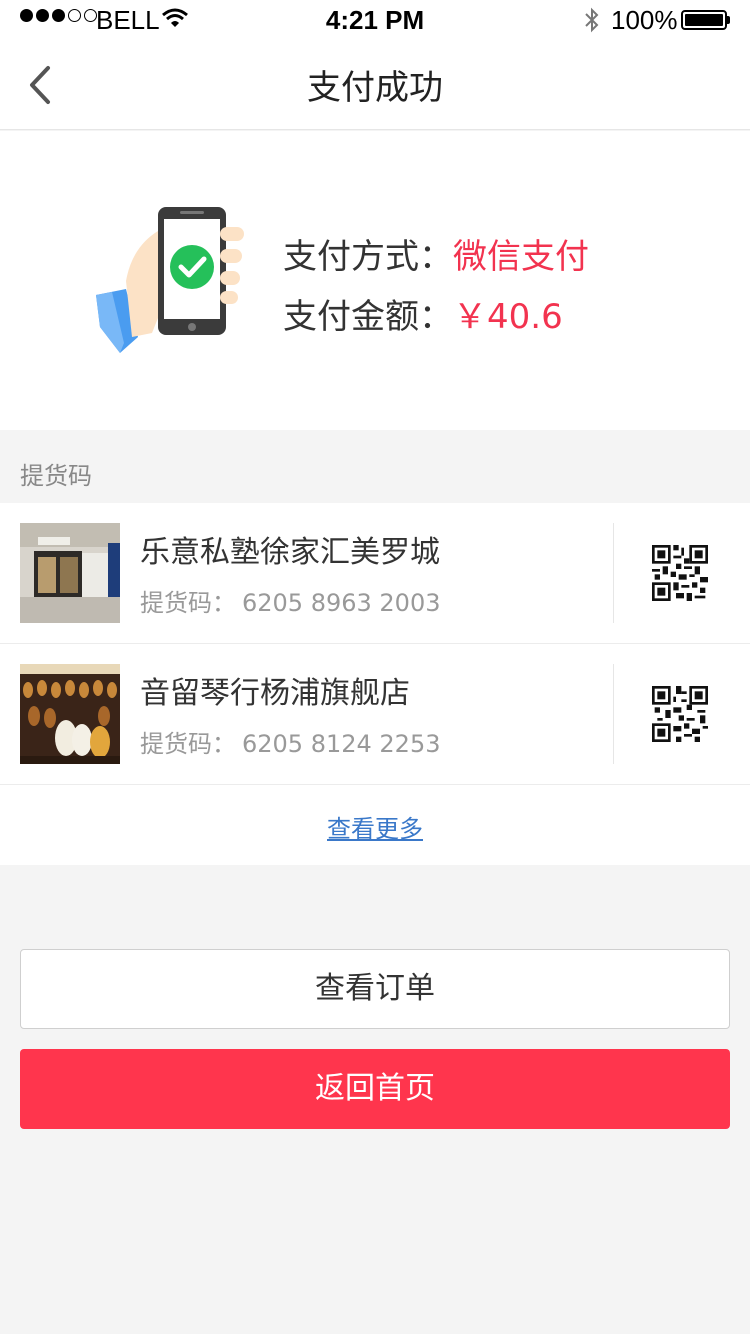 Image resolution: width=750 pixels, height=1334 pixels. What do you see at coordinates (290, 552) in the screenshot?
I see `store-name: 乐意私塾徐家汇美罗城` at bounding box center [290, 552].